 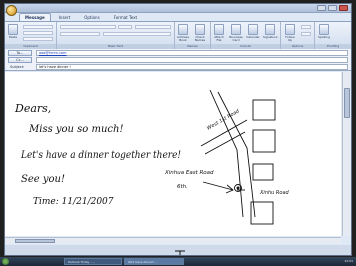 What do you see at coordinates (324, 29) in the screenshot?
I see `spelling-button` at bounding box center [324, 29].